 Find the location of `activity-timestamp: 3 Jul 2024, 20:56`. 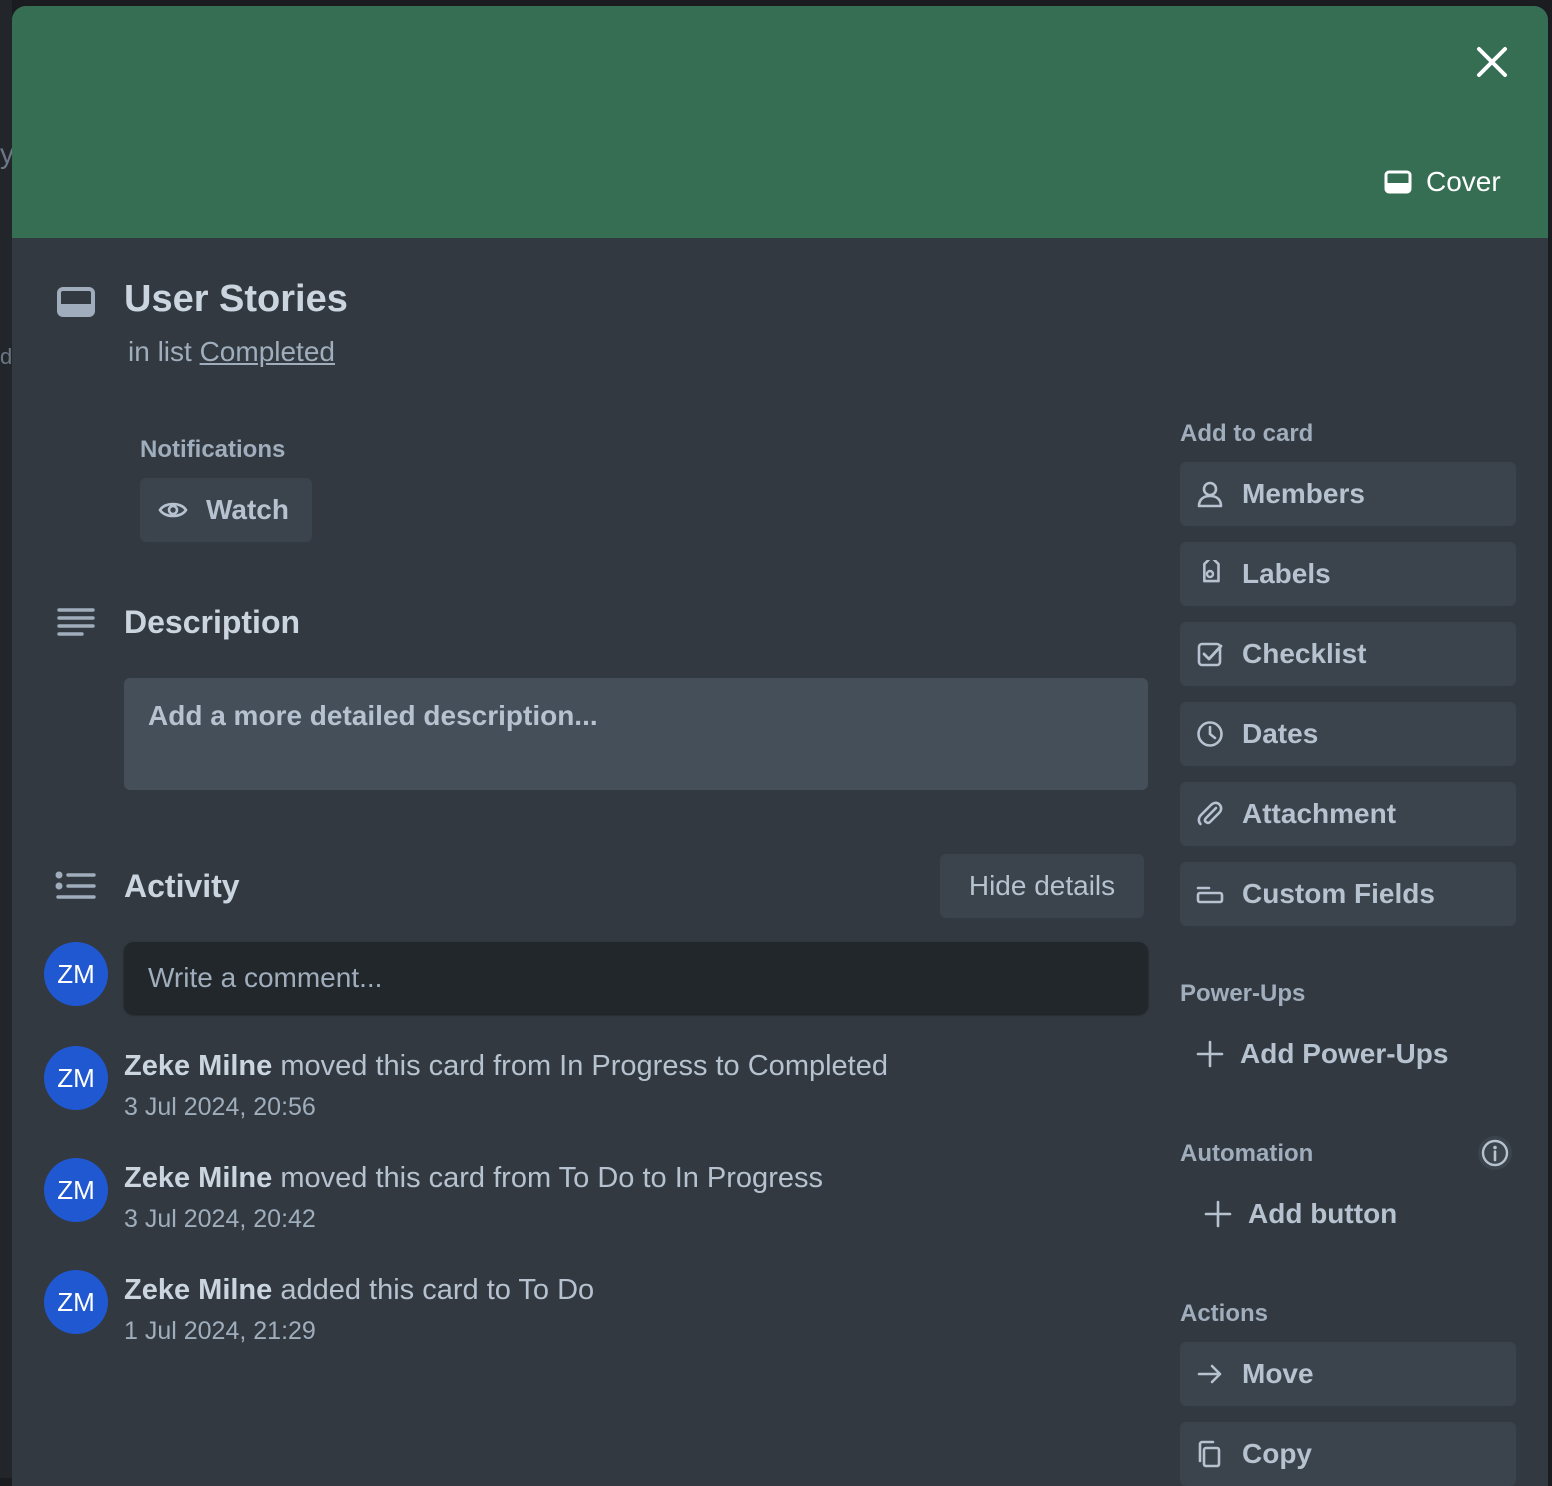

activity-timestamp: 3 Jul 2024, 20:56 is located at coordinates (220, 1107).